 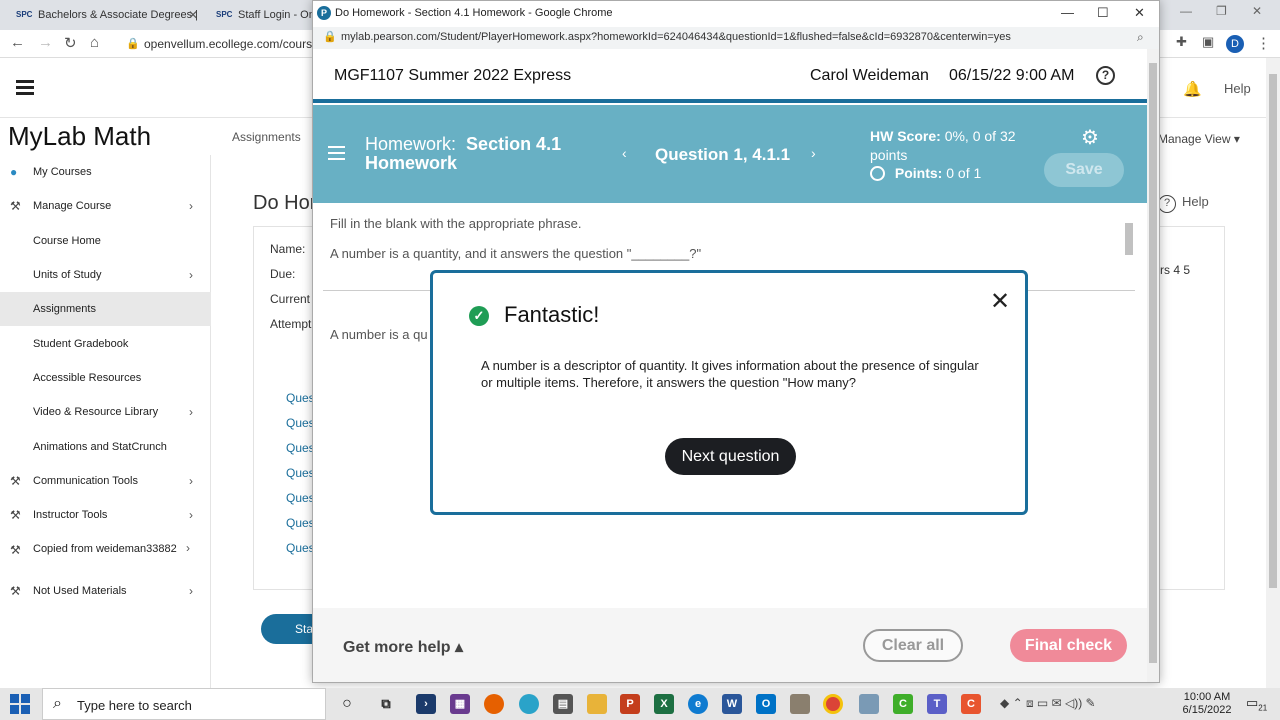 I want to click on sidebar-item-instructor-tools: ⚒ Instructor Tools ›, so click(x=105, y=515).